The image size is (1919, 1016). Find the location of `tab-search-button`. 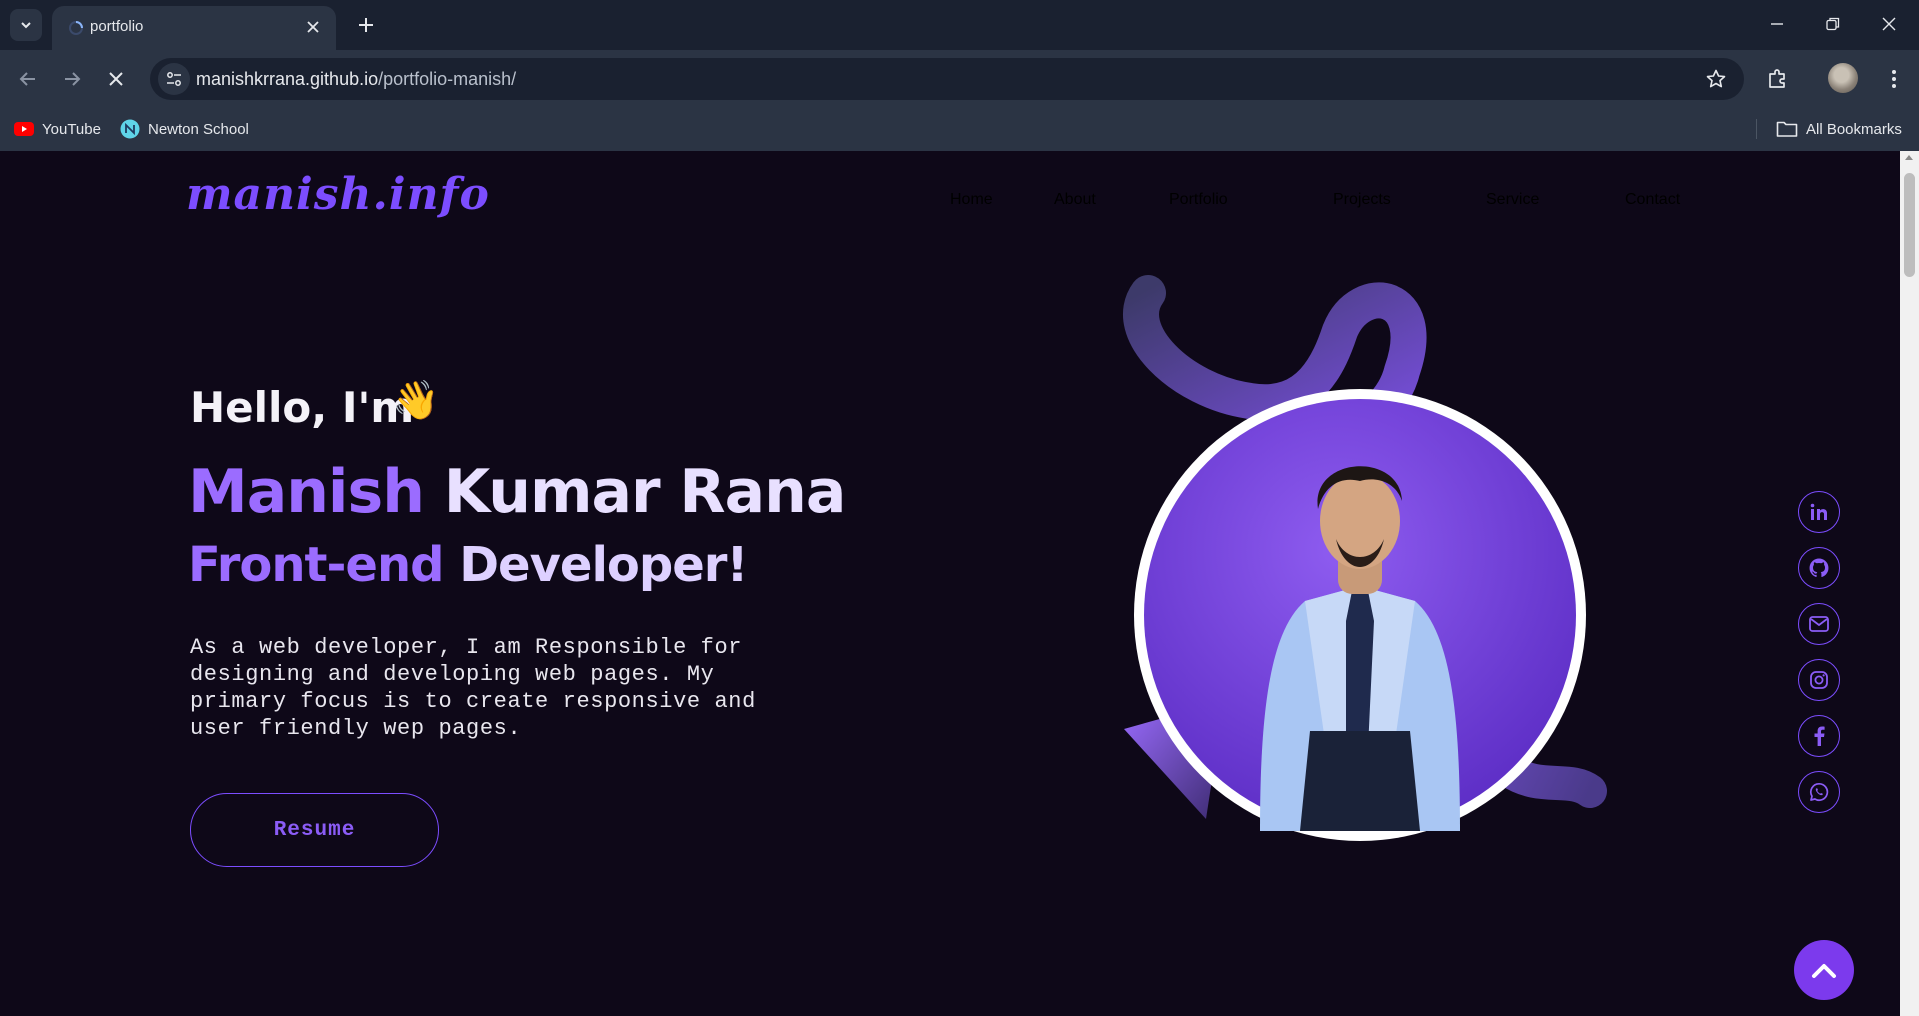

tab-search-button is located at coordinates (26, 25).